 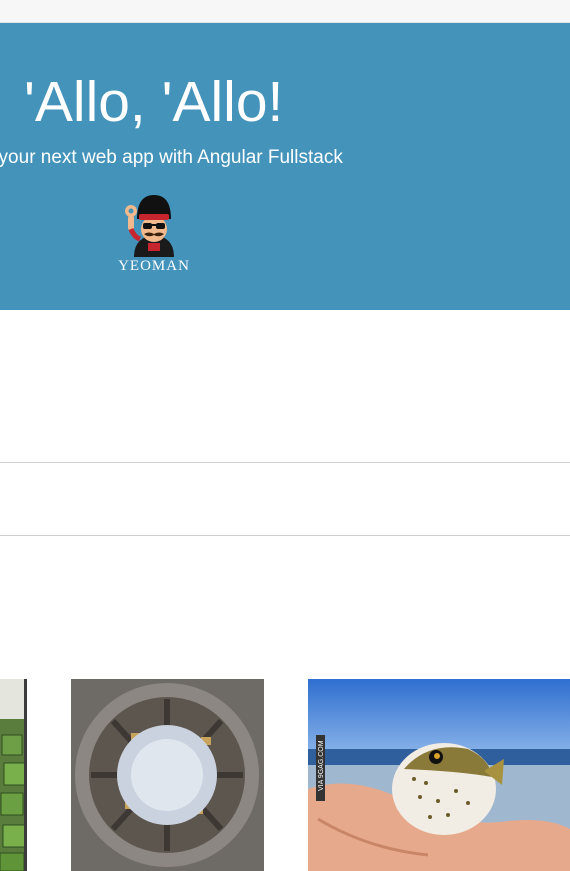 I want to click on gallery-thumbnail-tiny-planet, so click(x=167, y=775).